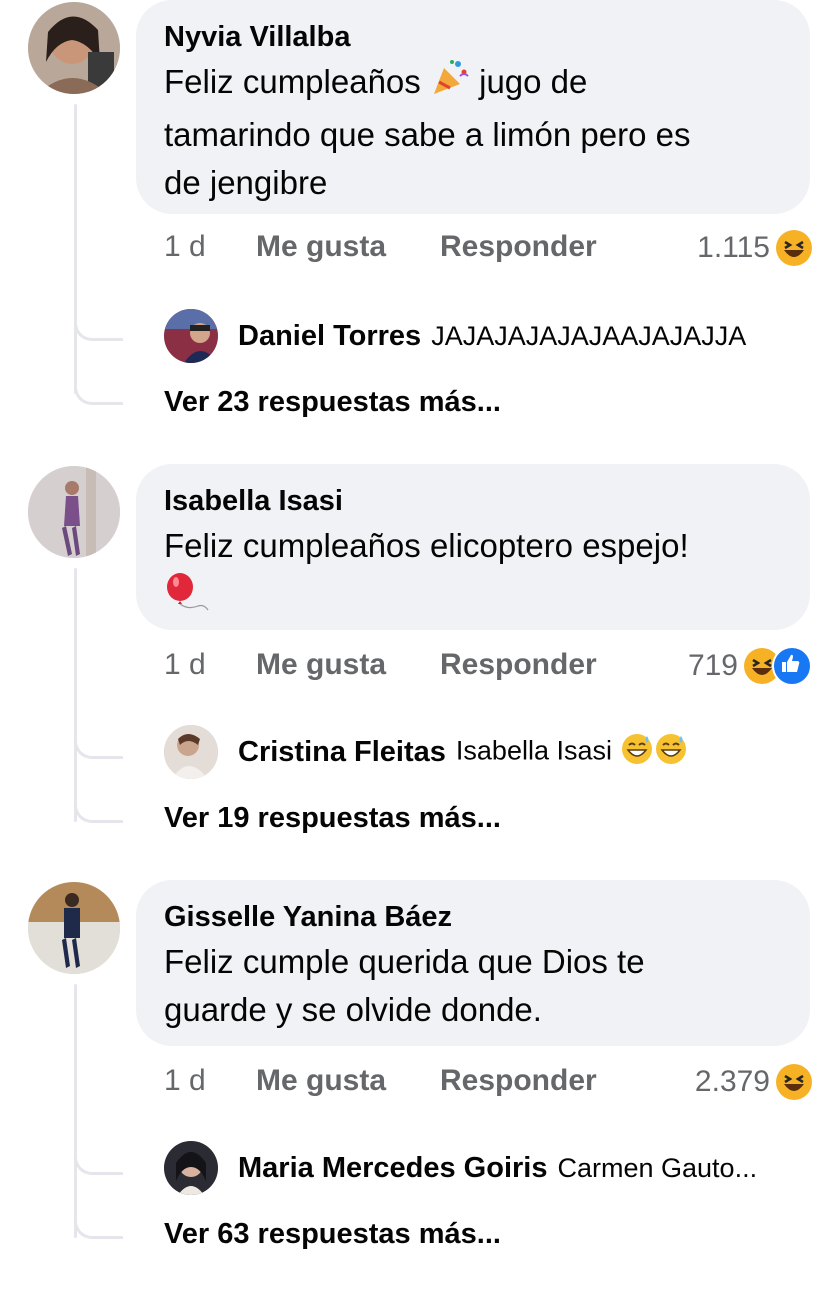  What do you see at coordinates (392, 1168) in the screenshot?
I see `reply-author: Maria Mercedes Goiris` at bounding box center [392, 1168].